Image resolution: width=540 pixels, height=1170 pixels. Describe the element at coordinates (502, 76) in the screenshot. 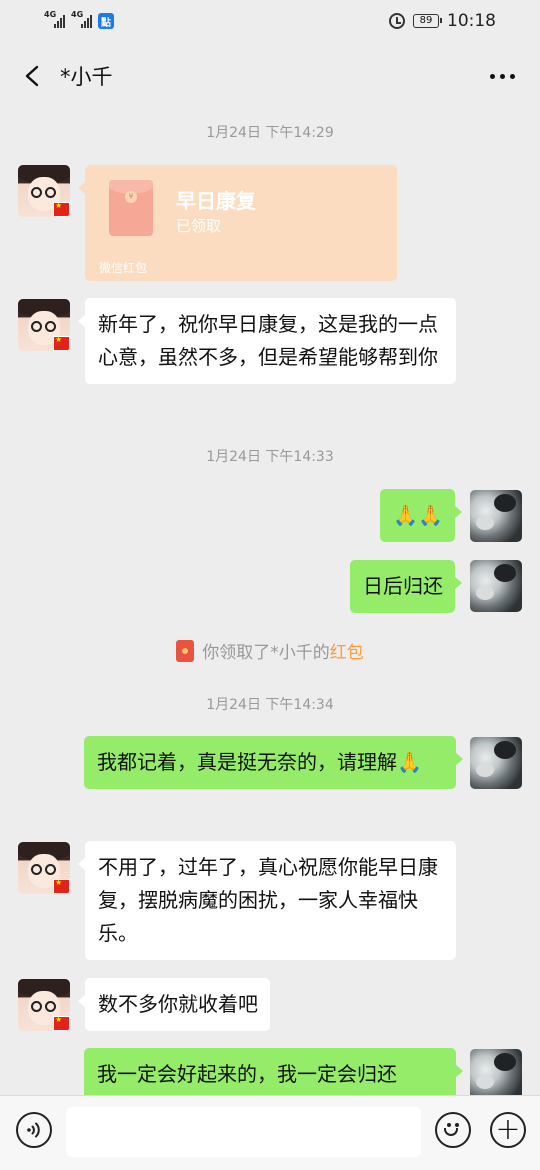

I see `more-icon` at that location.